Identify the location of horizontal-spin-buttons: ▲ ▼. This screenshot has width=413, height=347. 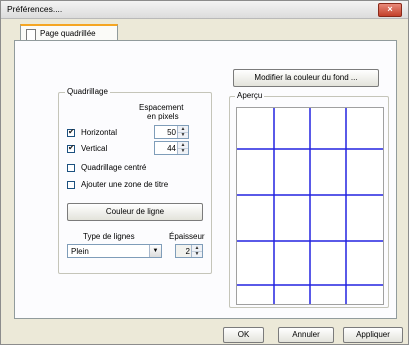
(182, 132).